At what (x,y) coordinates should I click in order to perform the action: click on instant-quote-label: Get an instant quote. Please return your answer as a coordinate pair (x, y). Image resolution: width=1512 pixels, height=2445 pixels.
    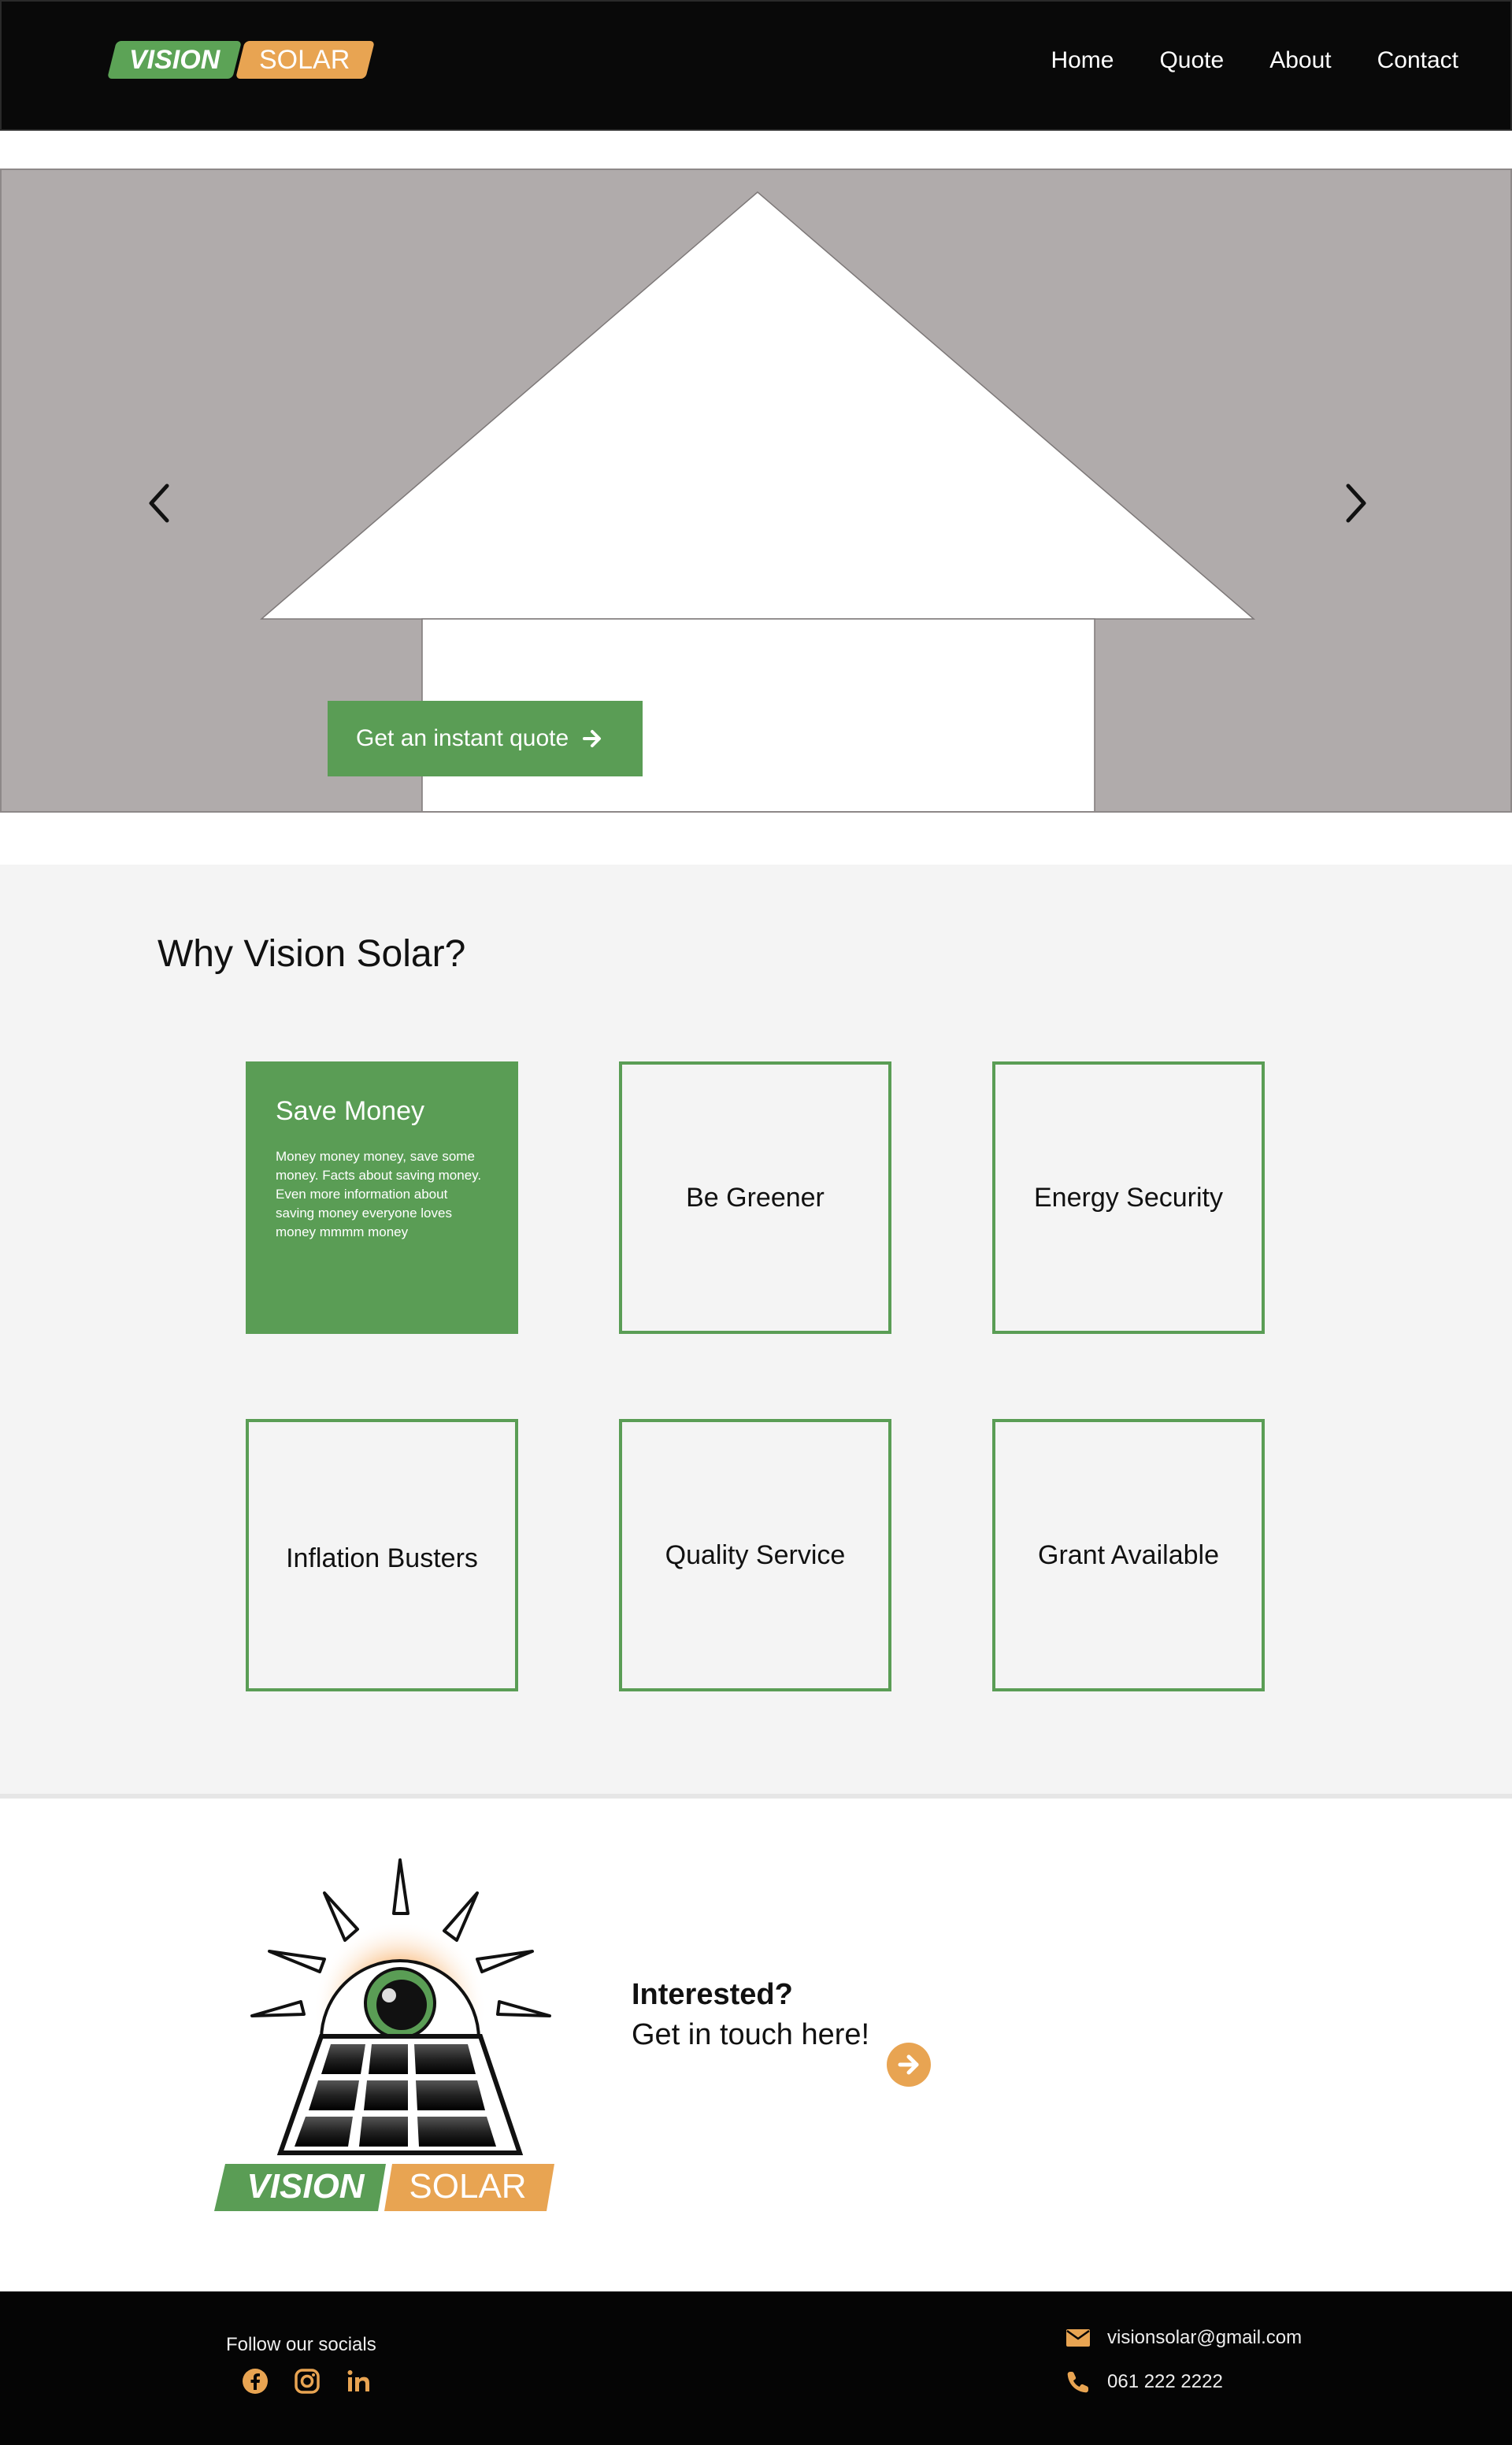
    Looking at the image, I should click on (462, 738).